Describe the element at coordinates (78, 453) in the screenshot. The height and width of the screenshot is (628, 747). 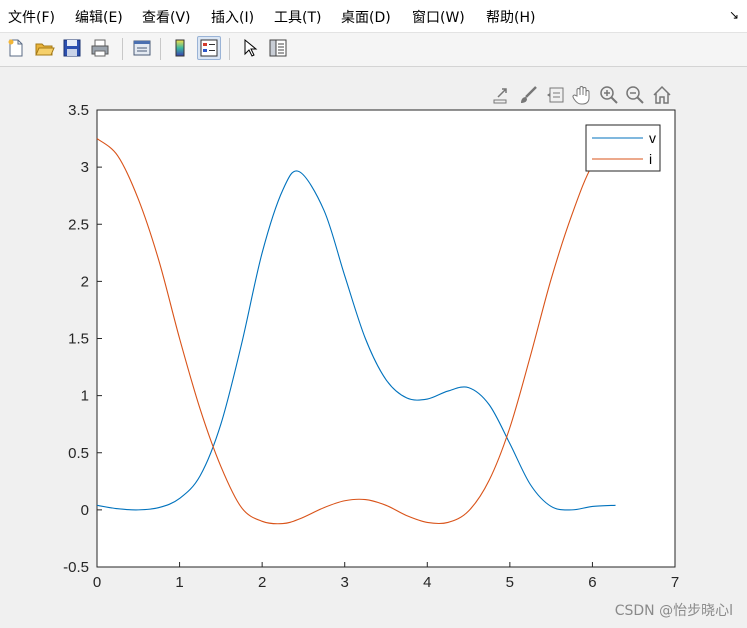
I see `y-tick-label: 0.5` at that location.